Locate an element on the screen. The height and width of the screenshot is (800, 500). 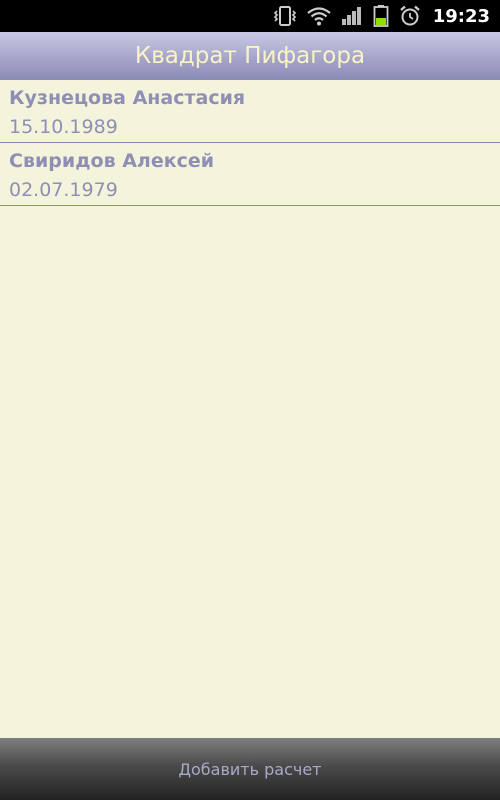
list-item-name: Кузнецова Анастасия is located at coordinates (127, 98).